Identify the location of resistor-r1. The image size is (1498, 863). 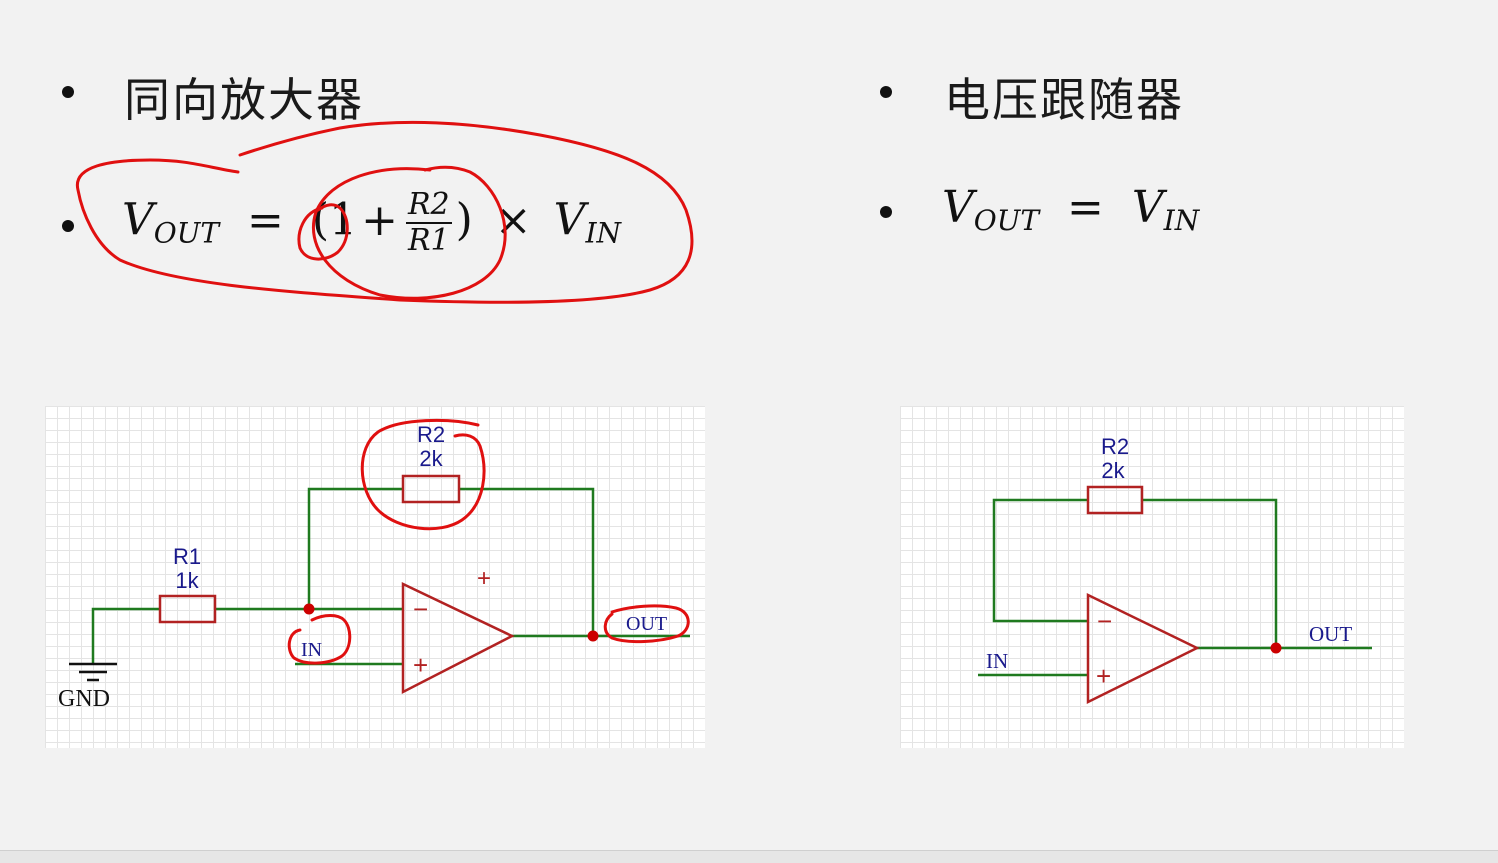
(187, 609).